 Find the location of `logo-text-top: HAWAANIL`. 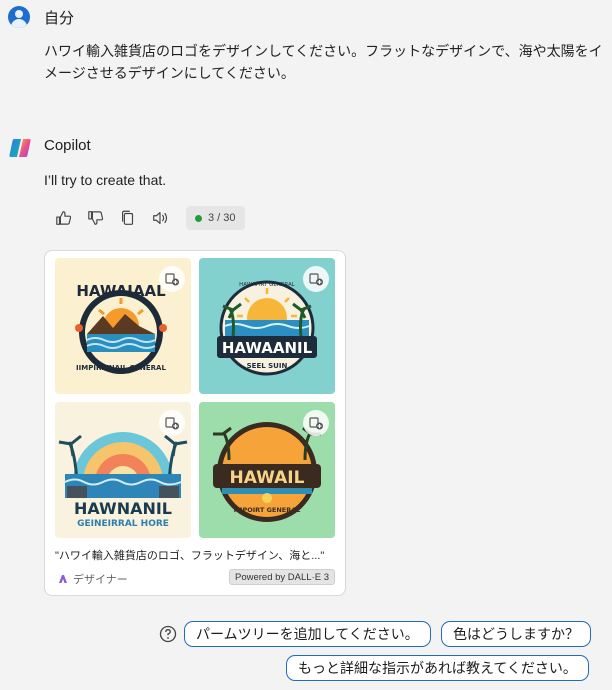

logo-text-top: HAWAANIL is located at coordinates (267, 348).